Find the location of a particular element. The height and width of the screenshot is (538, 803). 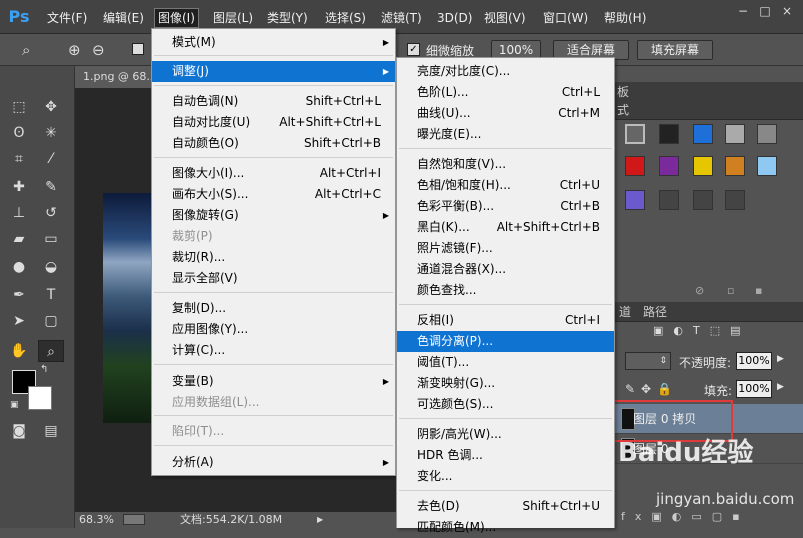

pen-tool-icon: ✒ is located at coordinates (19, 295).